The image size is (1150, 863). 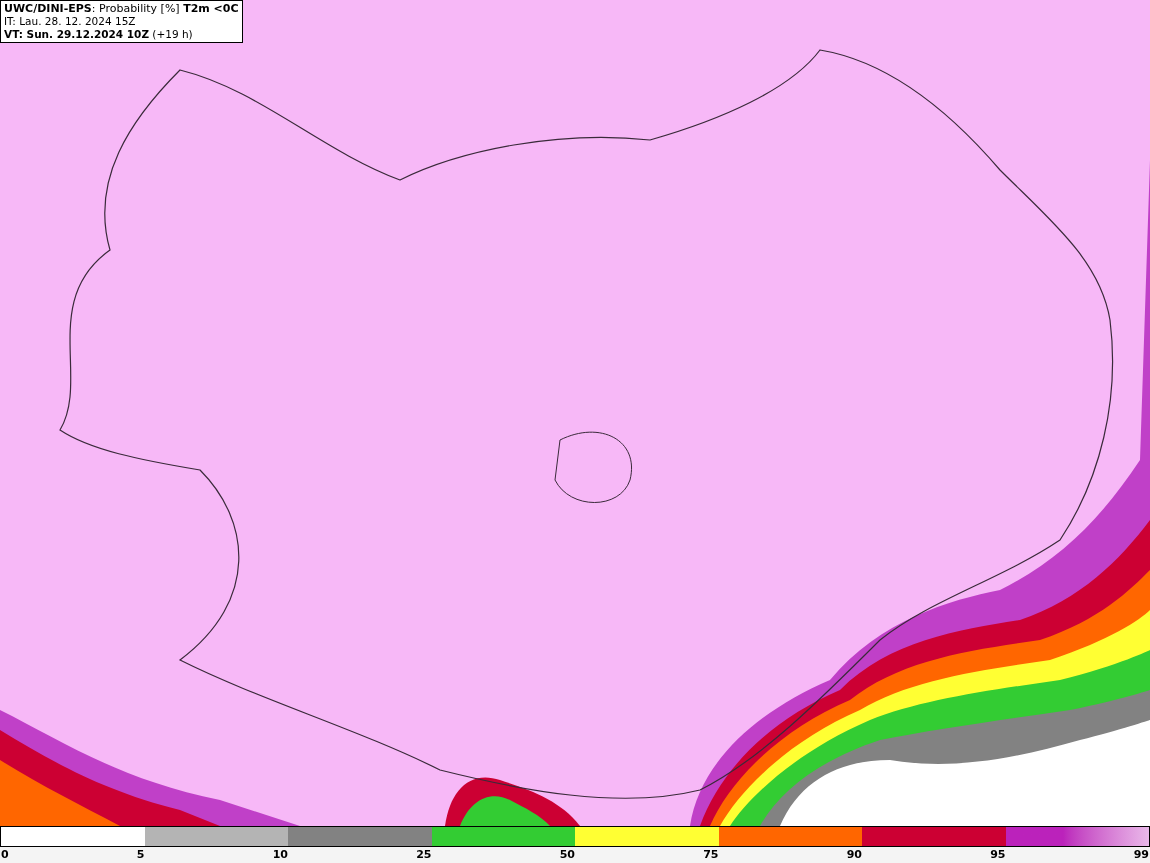 What do you see at coordinates (99, 34) in the screenshot?
I see `header-text: VT: Sun. 29.12.2024 10Z (+19 h)` at bounding box center [99, 34].